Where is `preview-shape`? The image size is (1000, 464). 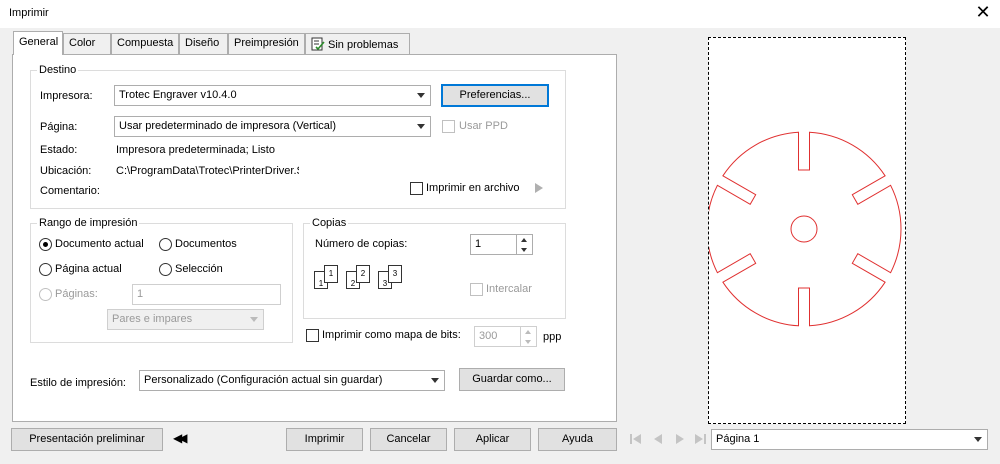
preview-shape is located at coordinates (804, 229).